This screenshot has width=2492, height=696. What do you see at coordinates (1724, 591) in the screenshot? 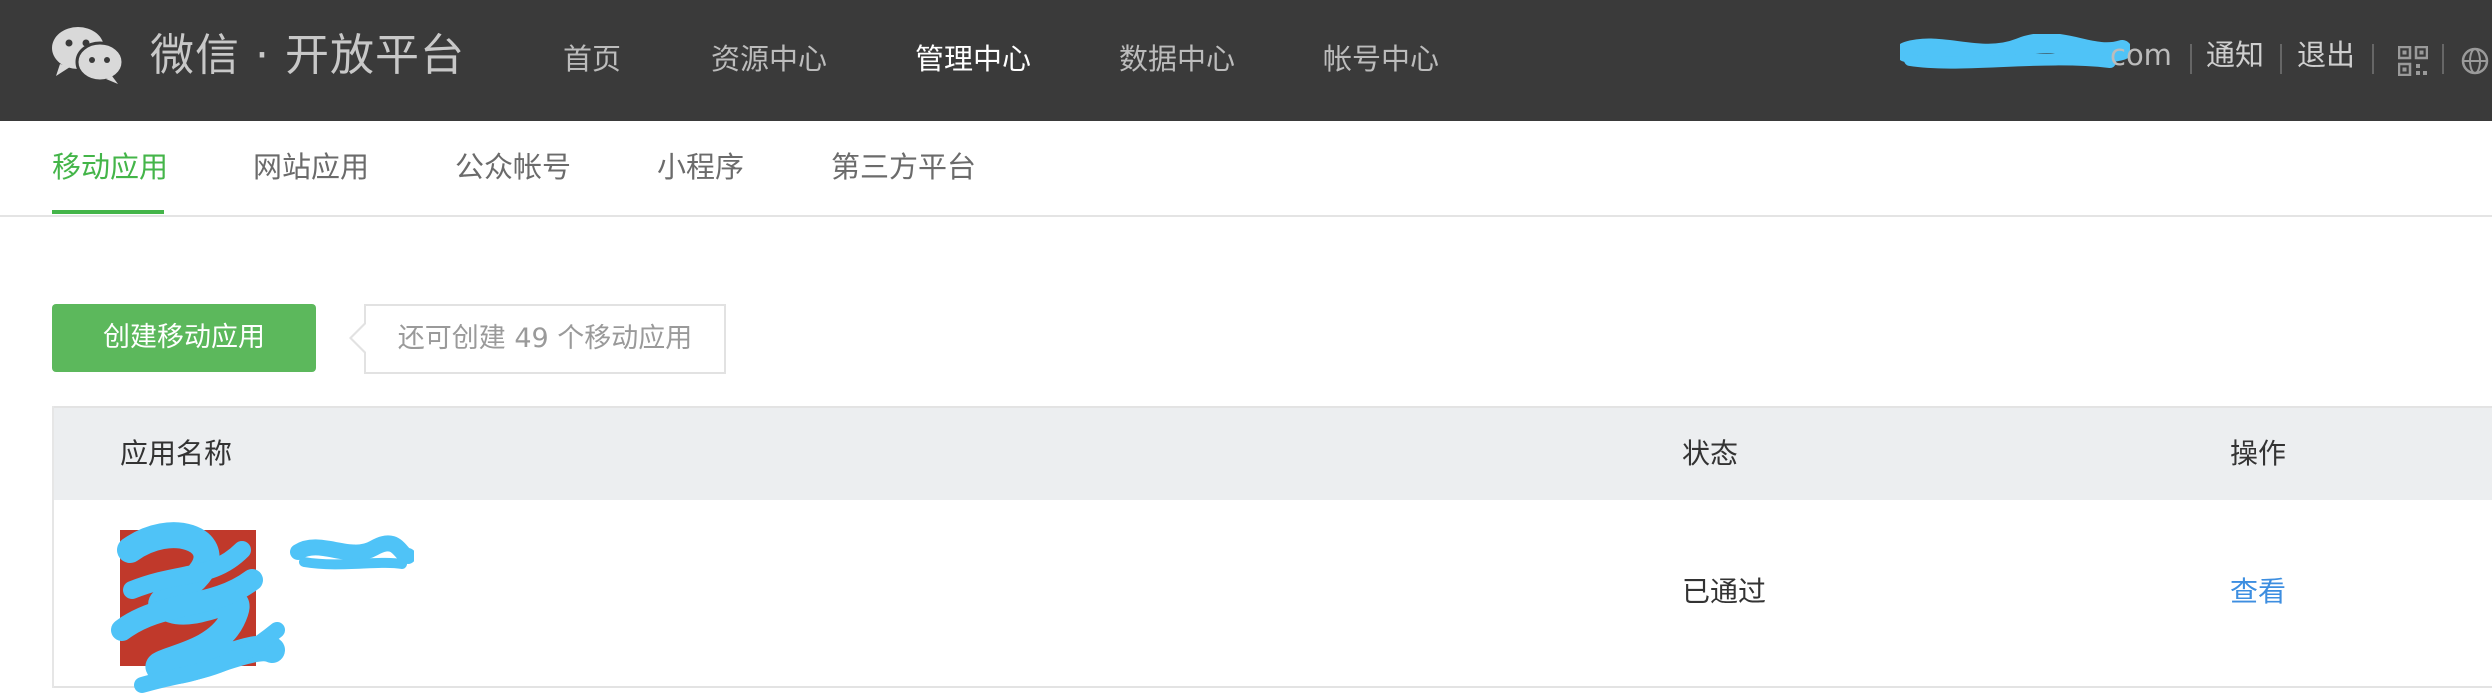
I see `app-status: 已通过` at bounding box center [1724, 591].